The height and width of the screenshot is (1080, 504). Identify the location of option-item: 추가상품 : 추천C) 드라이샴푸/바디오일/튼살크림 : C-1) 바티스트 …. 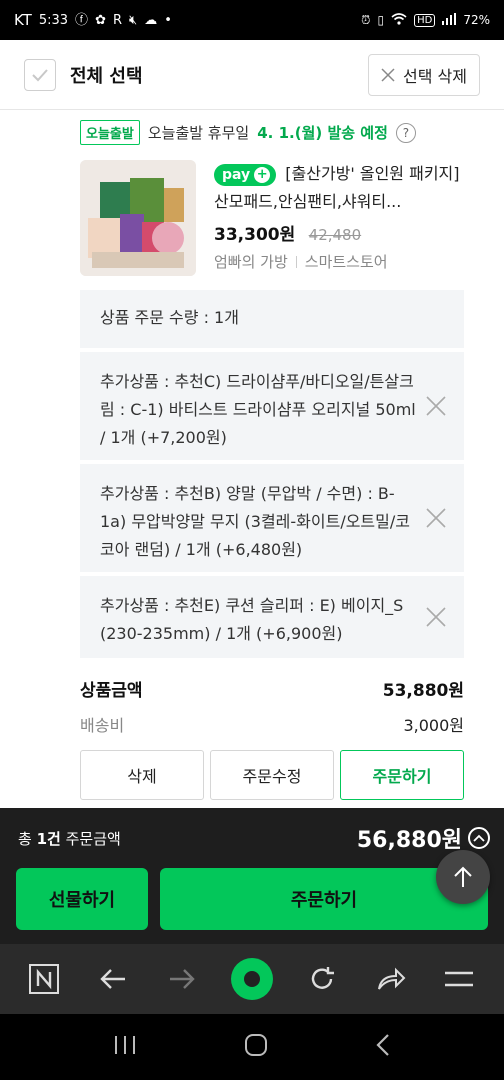
(272, 406).